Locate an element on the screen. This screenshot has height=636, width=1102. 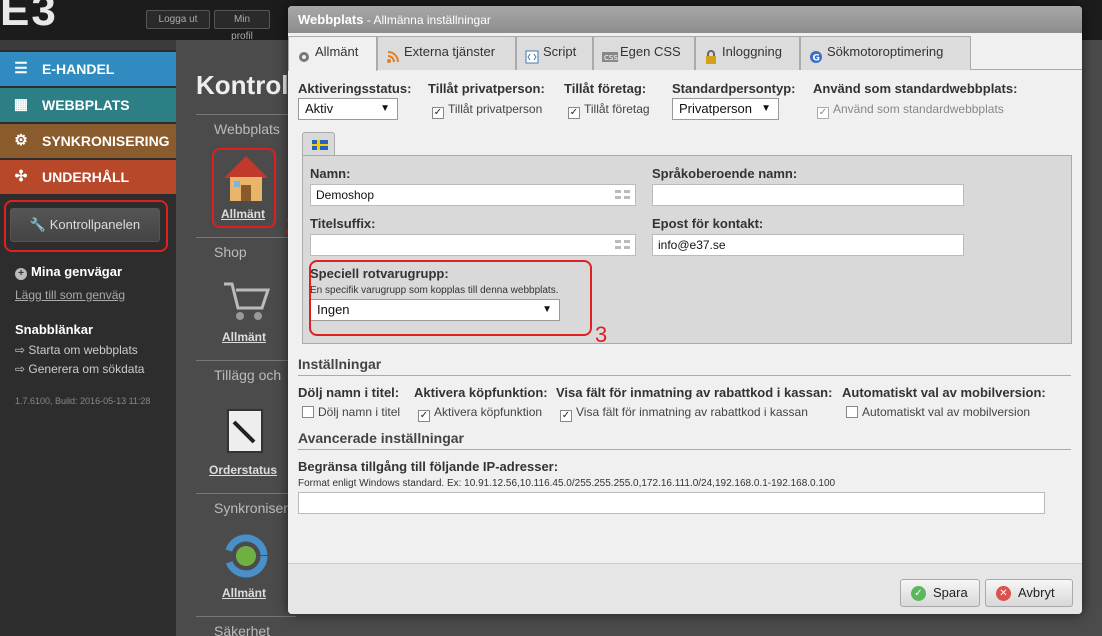
css-icon: CSS is located at coordinates (610, 53).